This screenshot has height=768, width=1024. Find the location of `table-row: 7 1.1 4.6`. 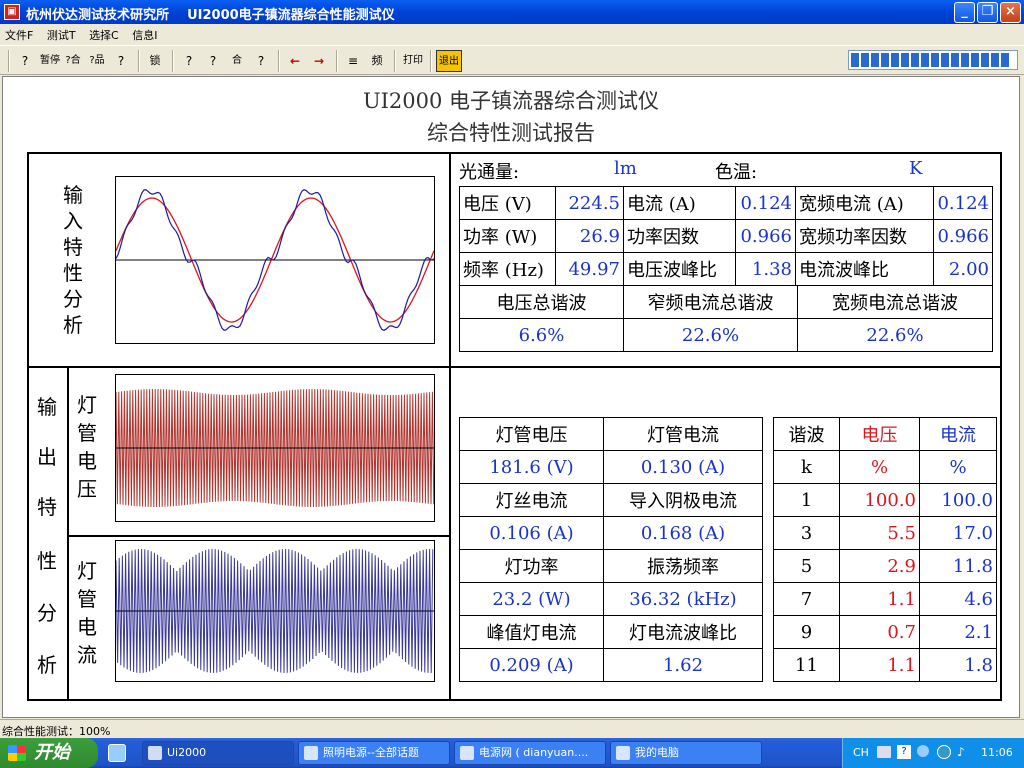

table-row: 7 1.1 4.6 is located at coordinates (885, 599).